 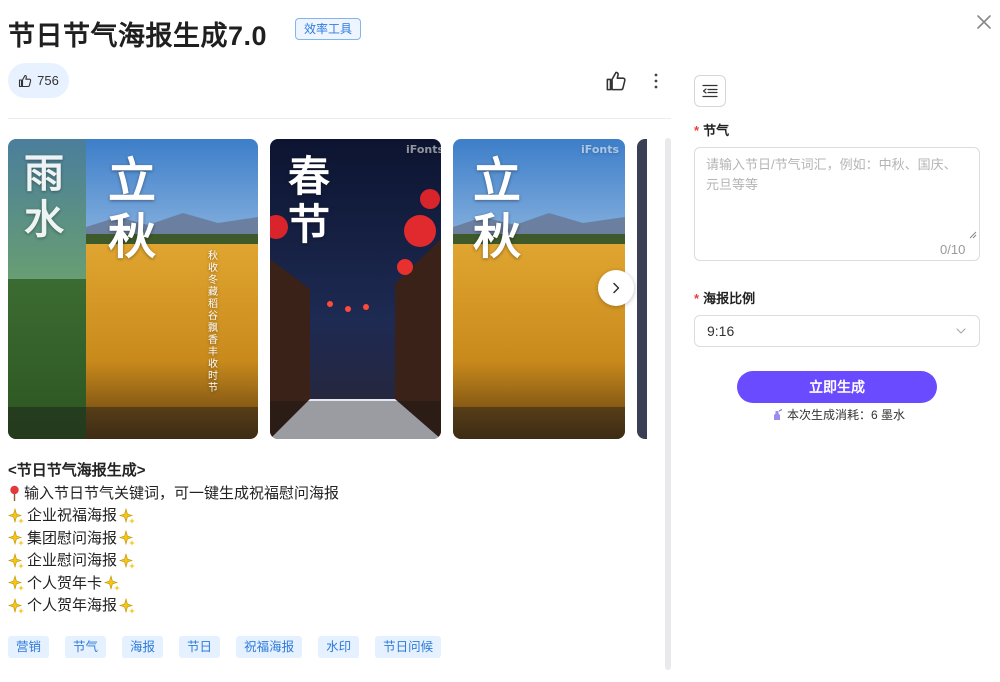 I want to click on tag-solar-term: 节气, so click(x=86, y=647).